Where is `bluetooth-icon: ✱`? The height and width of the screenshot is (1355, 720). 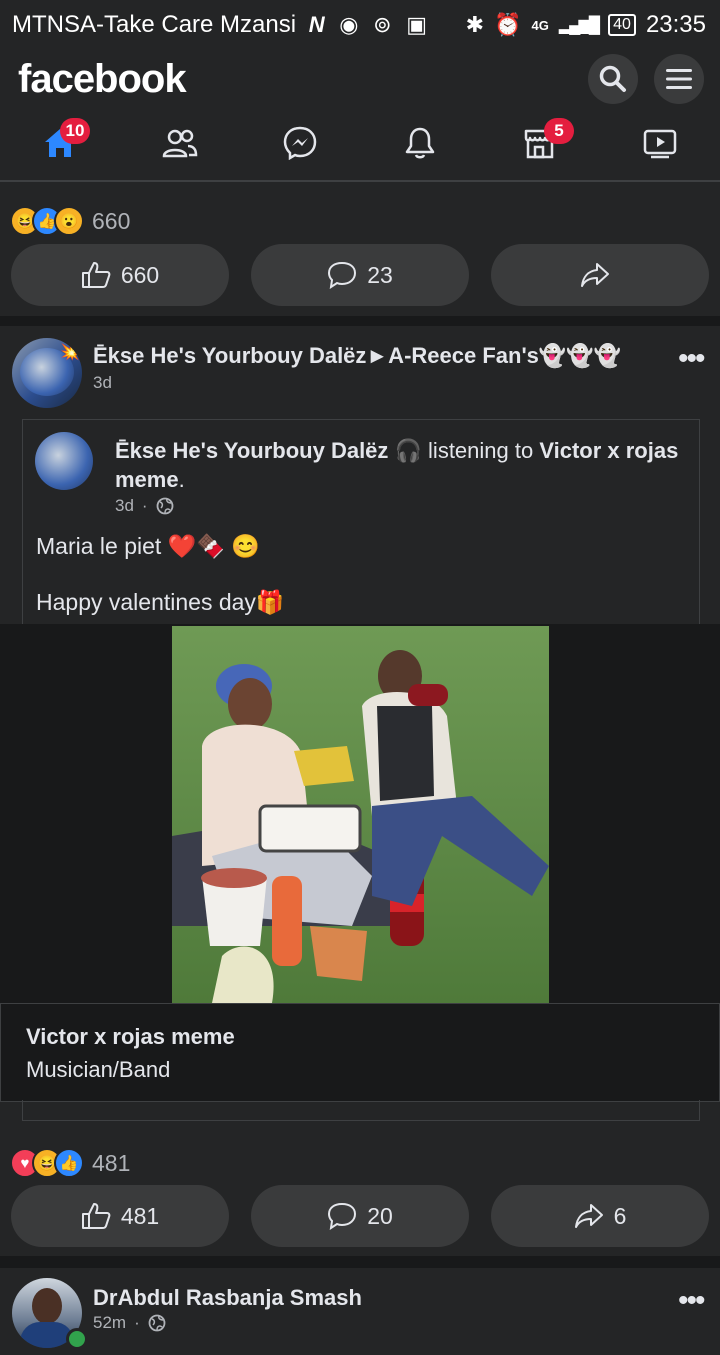
bluetooth-icon: ✱ is located at coordinates (475, 24).